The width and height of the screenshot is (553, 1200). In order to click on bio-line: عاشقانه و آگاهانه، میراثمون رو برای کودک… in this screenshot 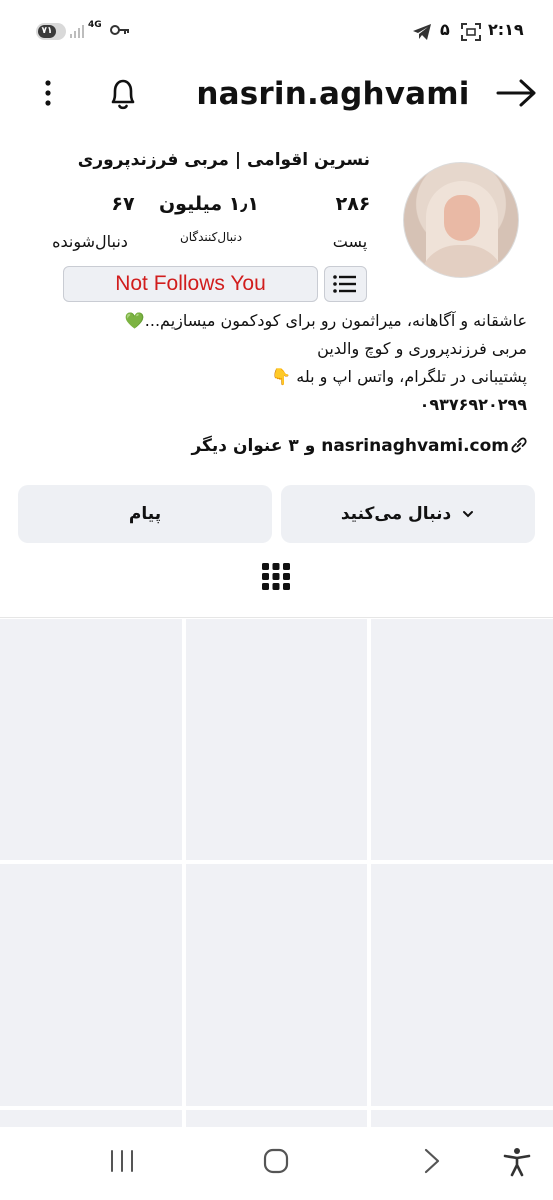, I will do `click(325, 320)`.